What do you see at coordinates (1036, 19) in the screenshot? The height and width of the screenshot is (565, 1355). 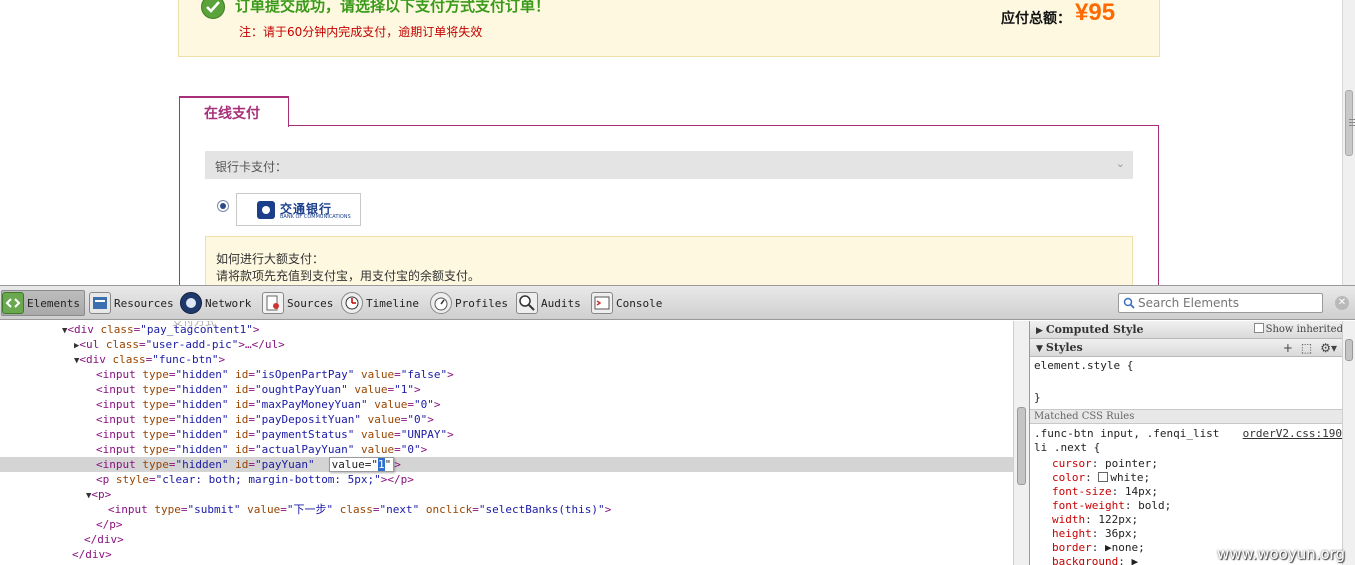 I see `amount-due-label: 应付总额：` at bounding box center [1036, 19].